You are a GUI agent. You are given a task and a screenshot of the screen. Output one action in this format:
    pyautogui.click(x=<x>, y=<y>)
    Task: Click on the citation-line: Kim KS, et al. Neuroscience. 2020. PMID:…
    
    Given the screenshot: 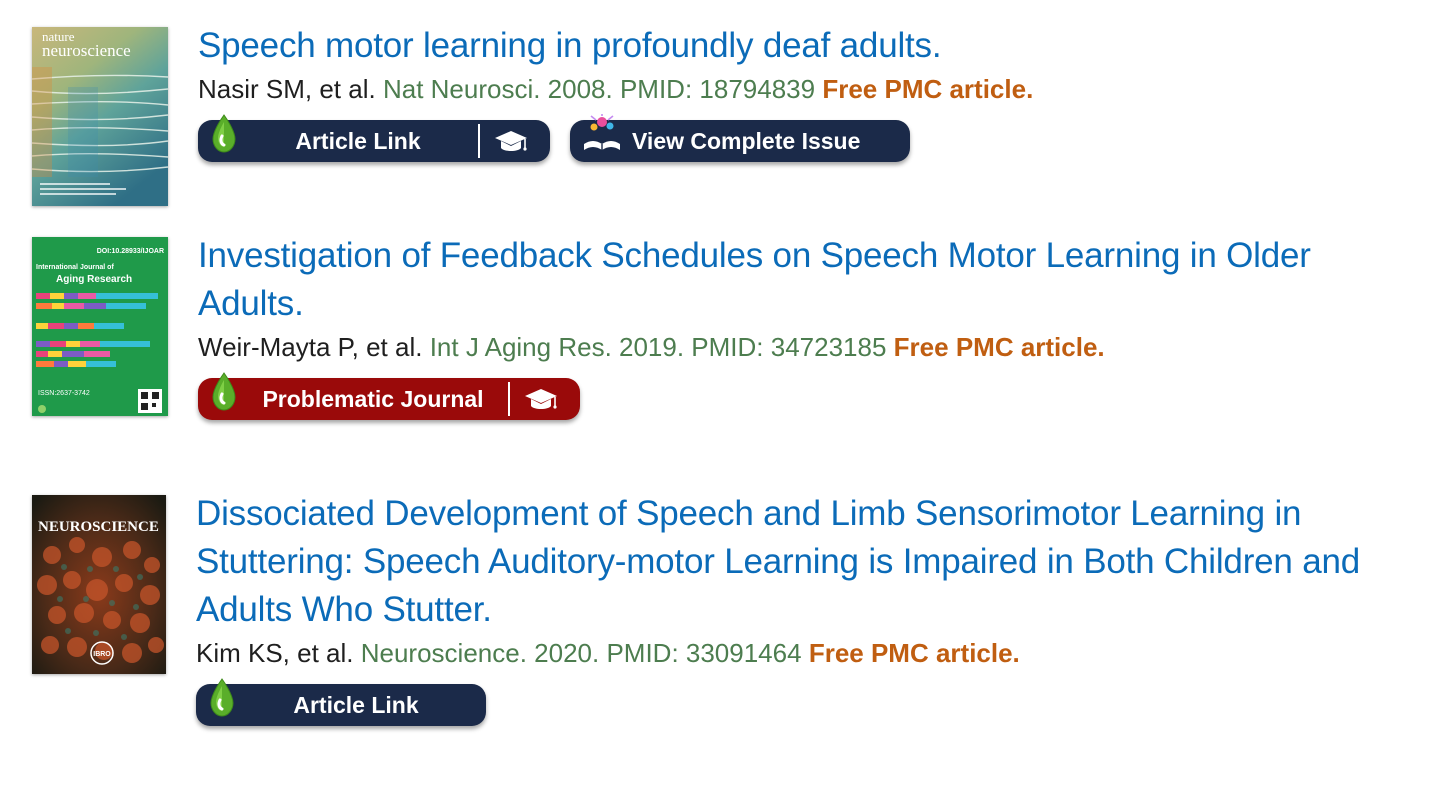 What is the action you would take?
    pyautogui.click(x=816, y=653)
    